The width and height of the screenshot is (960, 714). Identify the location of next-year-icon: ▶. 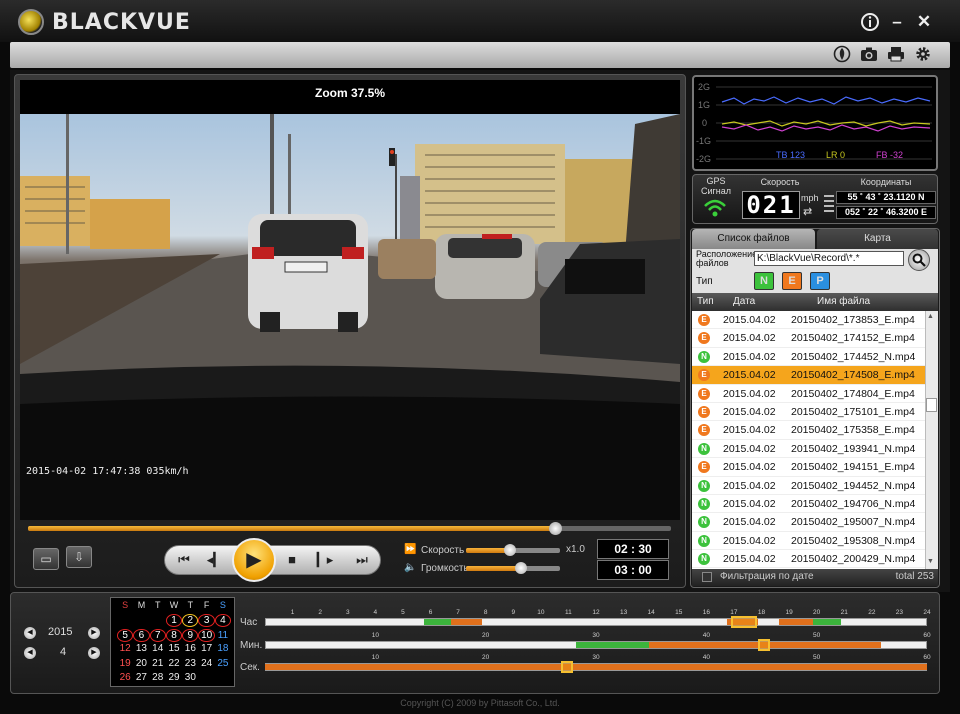
(94, 633).